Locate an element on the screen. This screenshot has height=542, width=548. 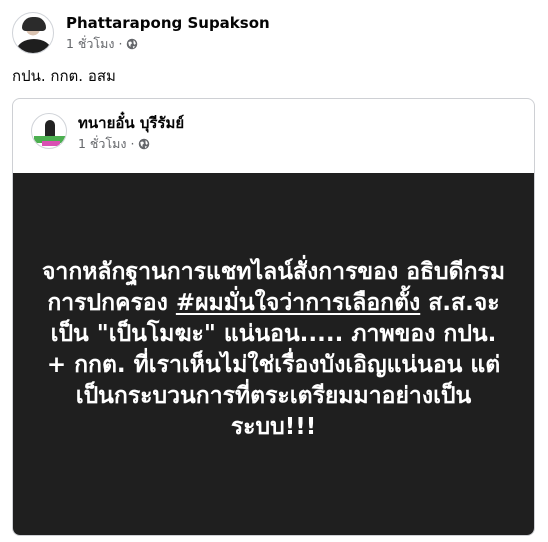
hashtag-link: #ผมมั่นใจว่าการเลือกตั้ง is located at coordinates (298, 303).